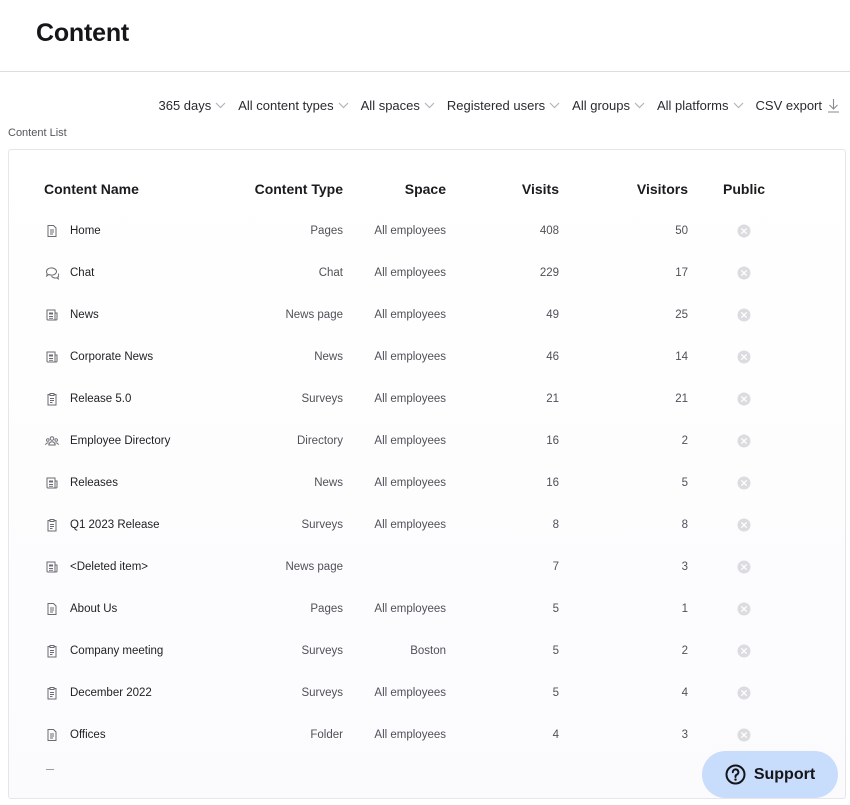 This screenshot has width=850, height=805. I want to click on table-row: News News page All employees 49 25, so click(427, 315).